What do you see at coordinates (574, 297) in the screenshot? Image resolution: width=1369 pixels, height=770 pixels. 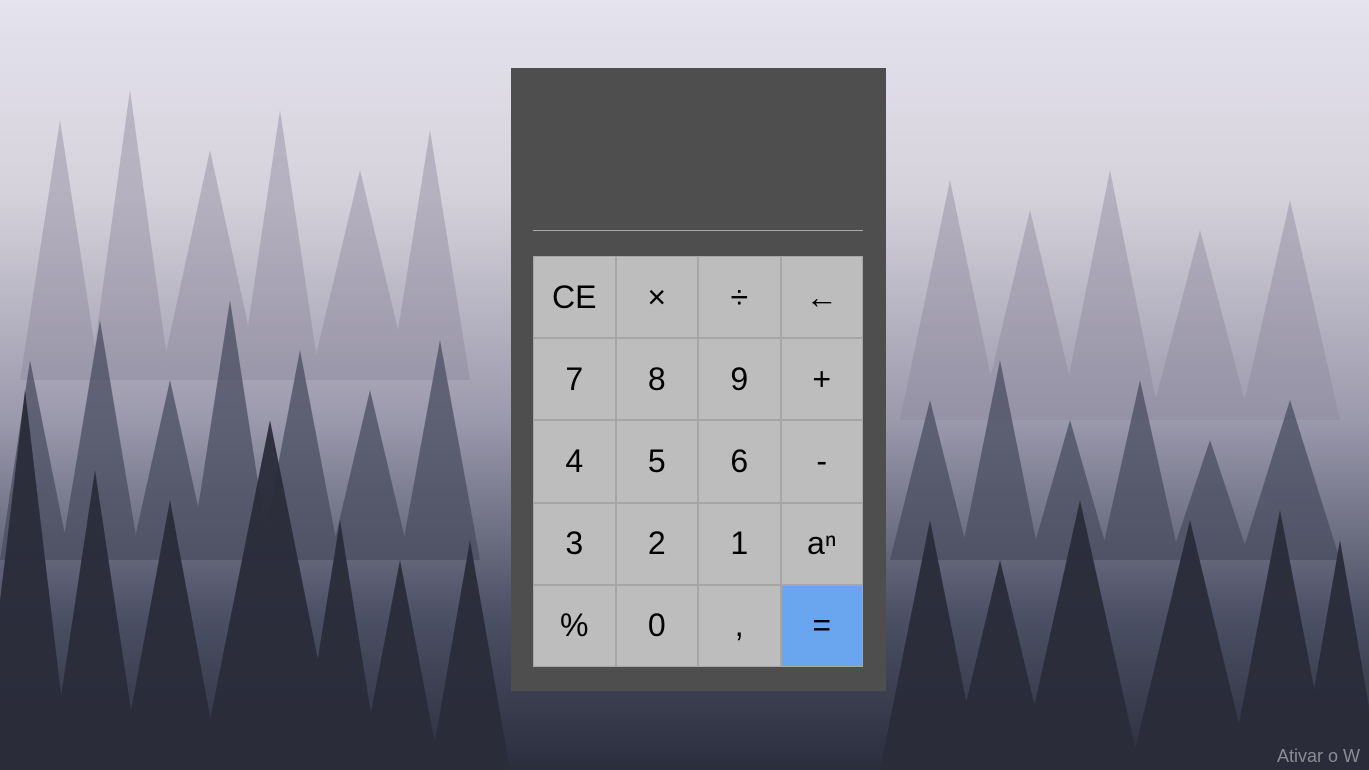 I see `clear-entry-button: CE` at bounding box center [574, 297].